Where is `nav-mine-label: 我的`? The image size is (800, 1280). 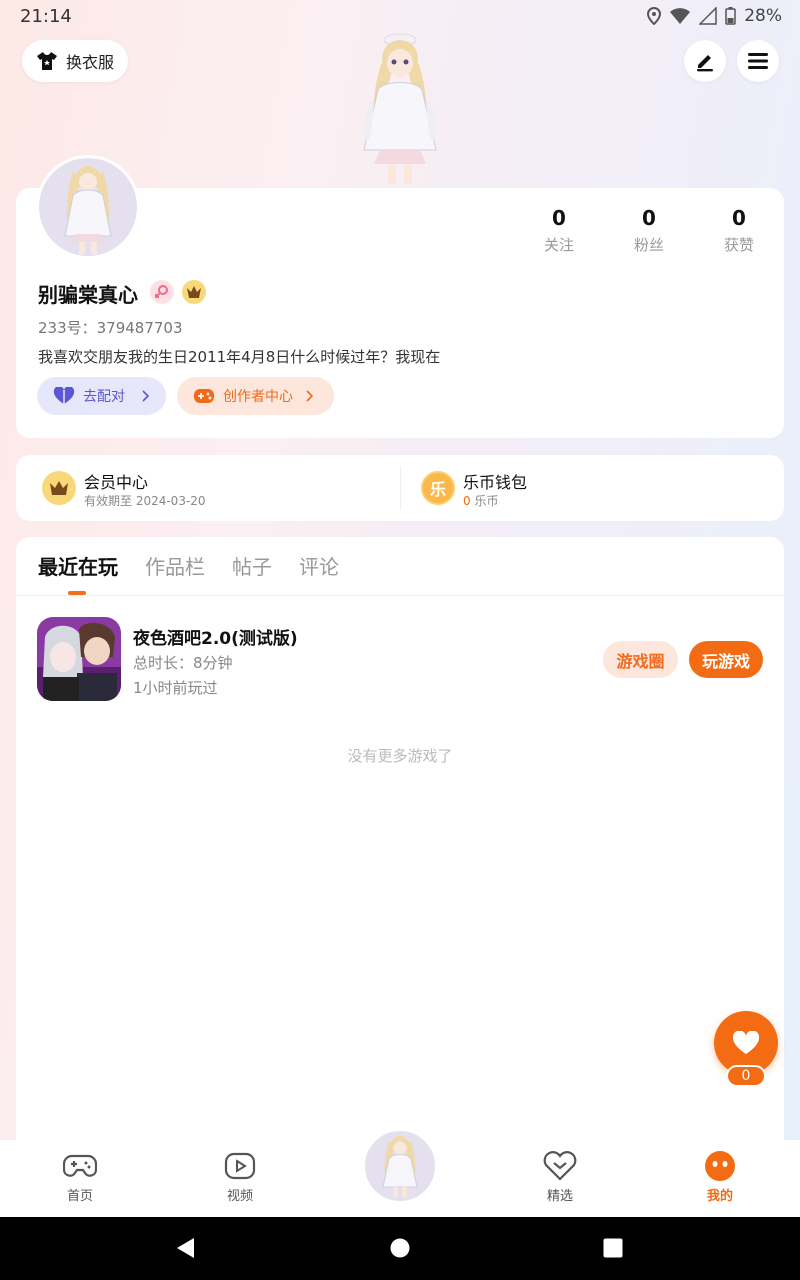 nav-mine-label: 我的 is located at coordinates (719, 1196).